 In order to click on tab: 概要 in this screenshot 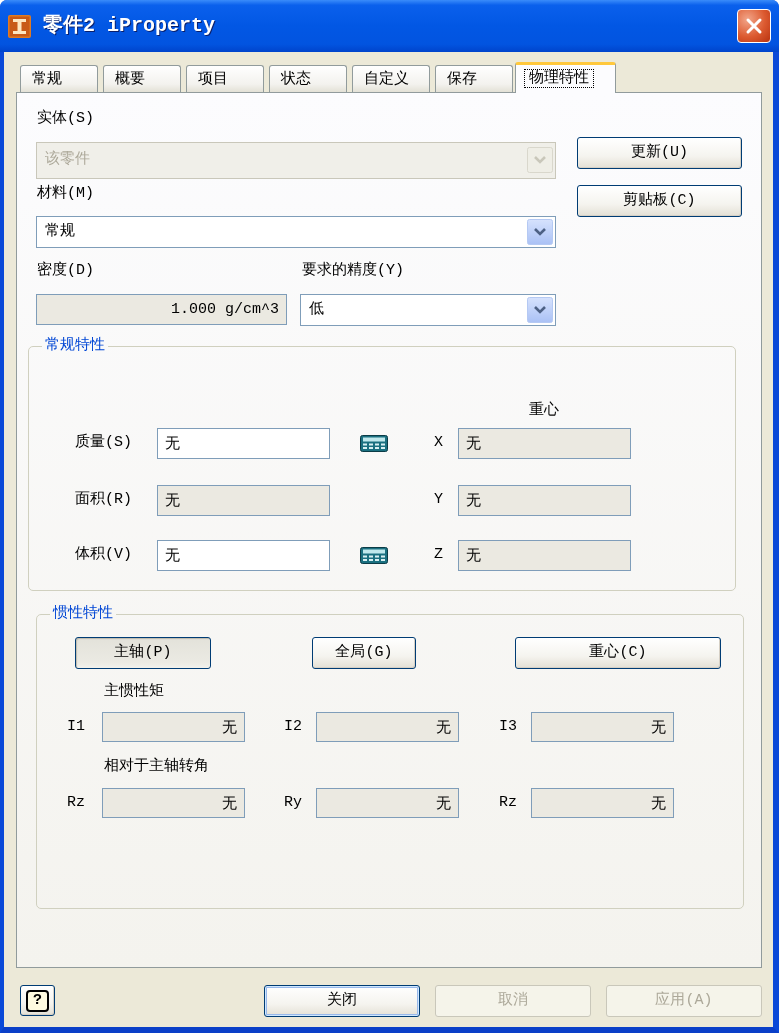, I will do `click(142, 78)`.